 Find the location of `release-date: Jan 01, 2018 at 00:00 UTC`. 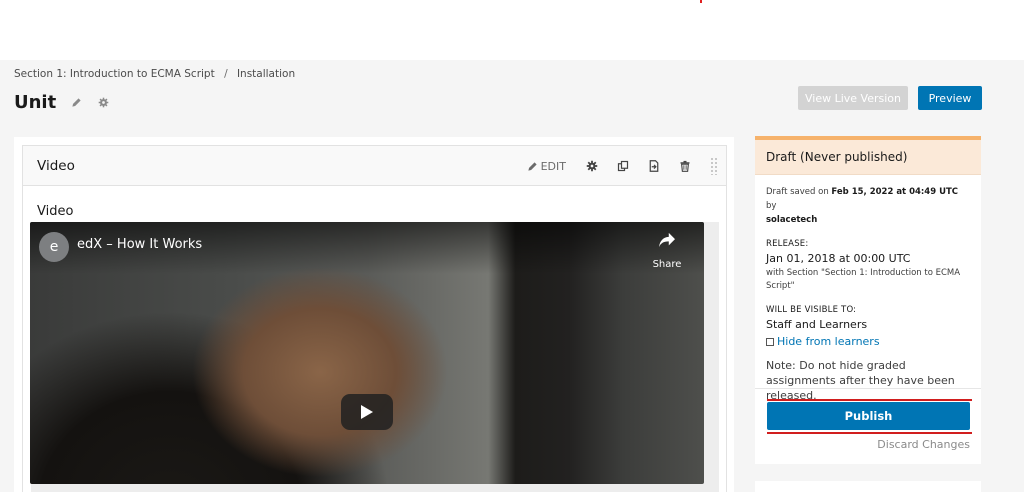

release-date: Jan 01, 2018 at 00:00 UTC is located at coordinates (838, 258).